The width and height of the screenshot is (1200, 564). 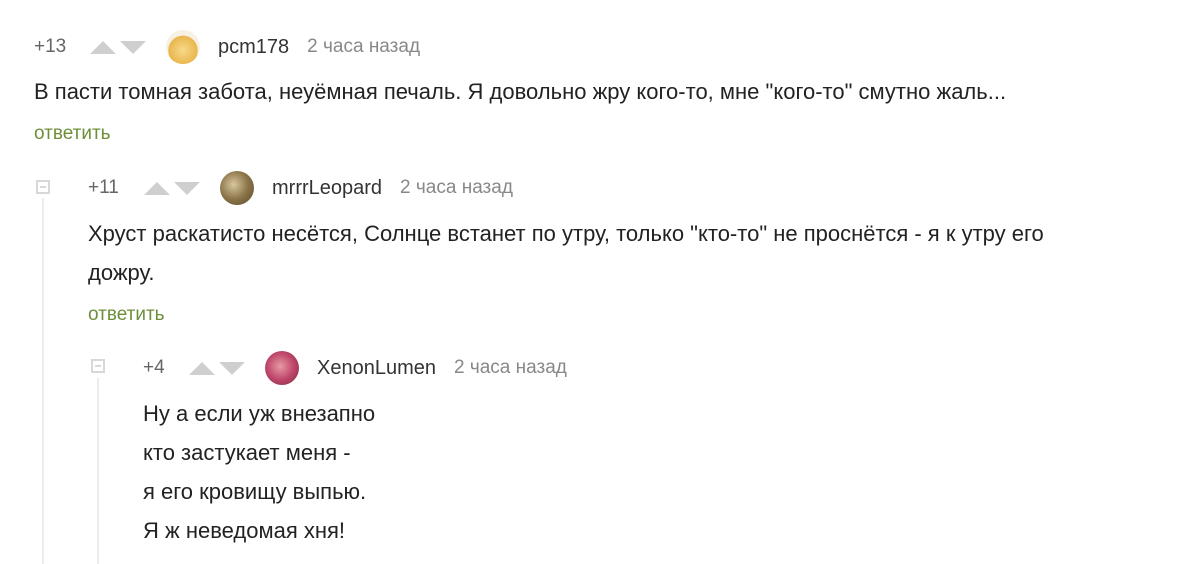 What do you see at coordinates (255, 491) in the screenshot?
I see `comment-text-line: я его кровищу выпью.` at bounding box center [255, 491].